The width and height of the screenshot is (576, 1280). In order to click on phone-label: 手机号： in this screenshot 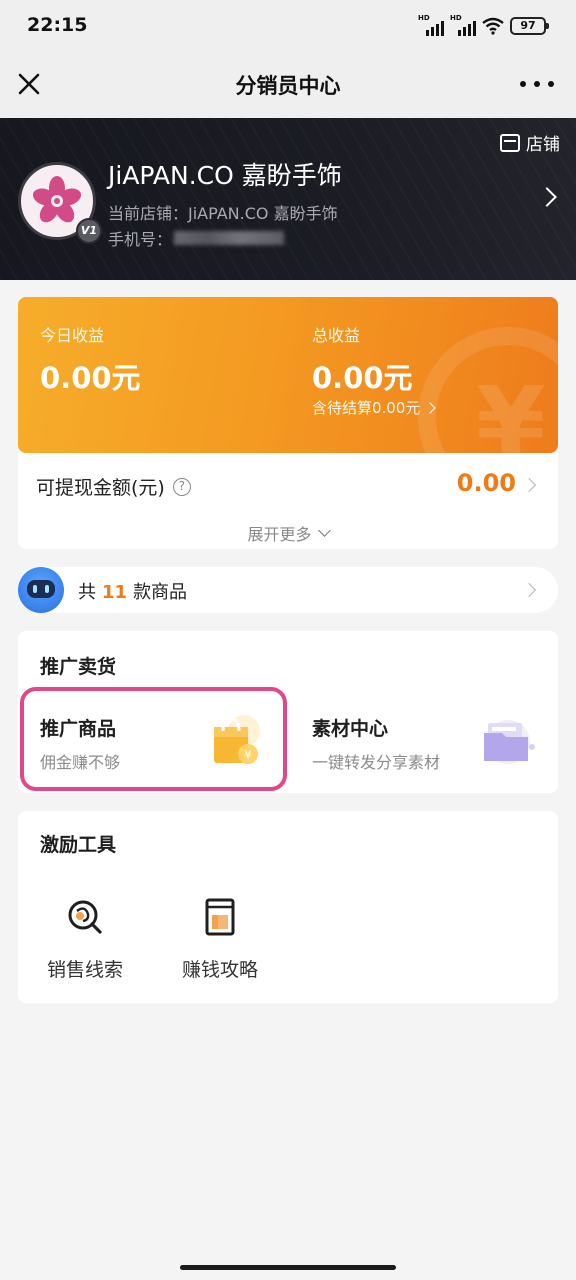, I will do `click(140, 239)`.